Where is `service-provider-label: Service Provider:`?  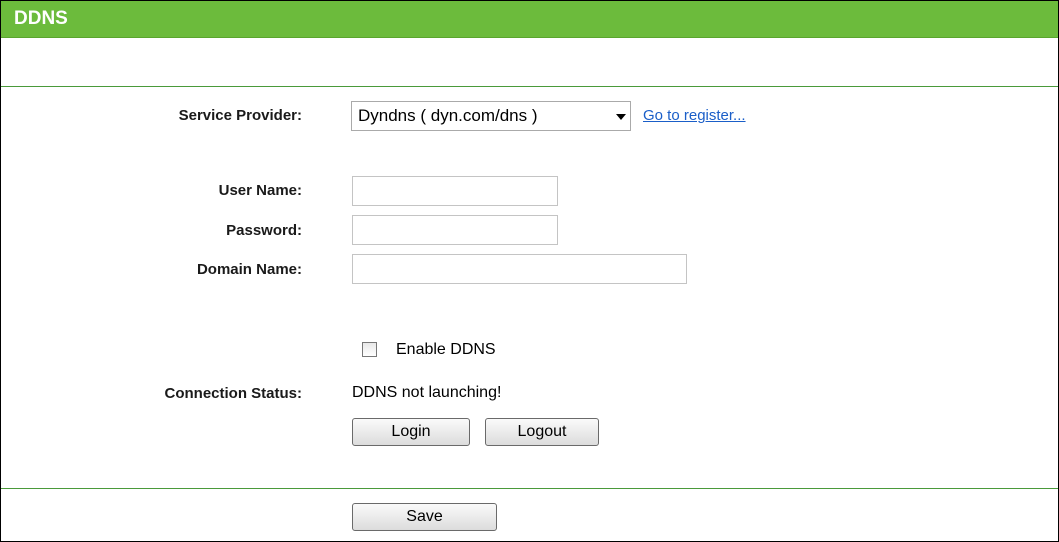
service-provider-label: Service Provider: is located at coordinates (240, 115).